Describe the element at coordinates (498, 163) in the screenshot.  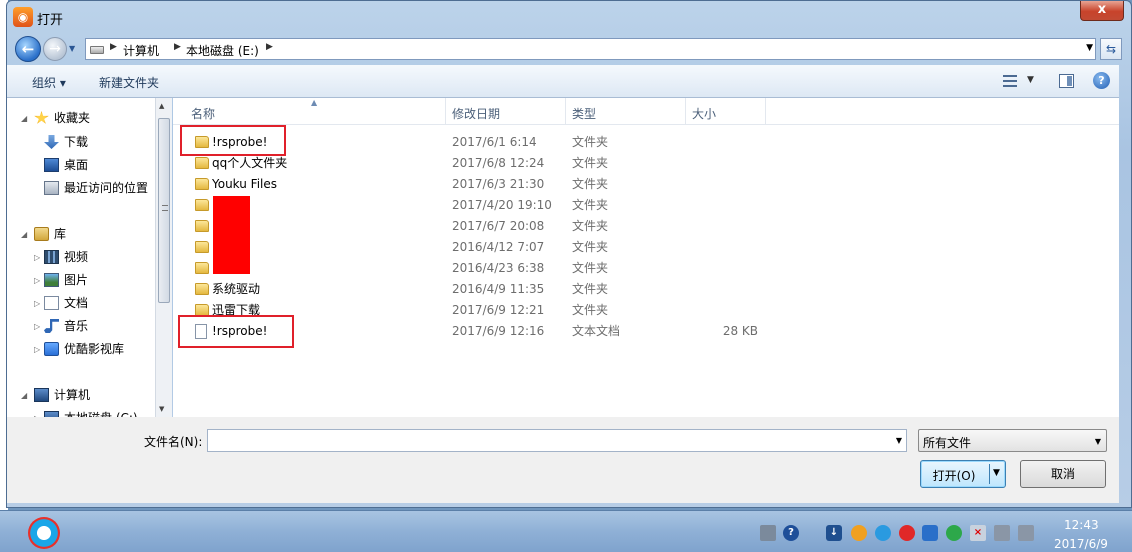
I see `file-modified-date: 2017/6/8 12:24` at that location.